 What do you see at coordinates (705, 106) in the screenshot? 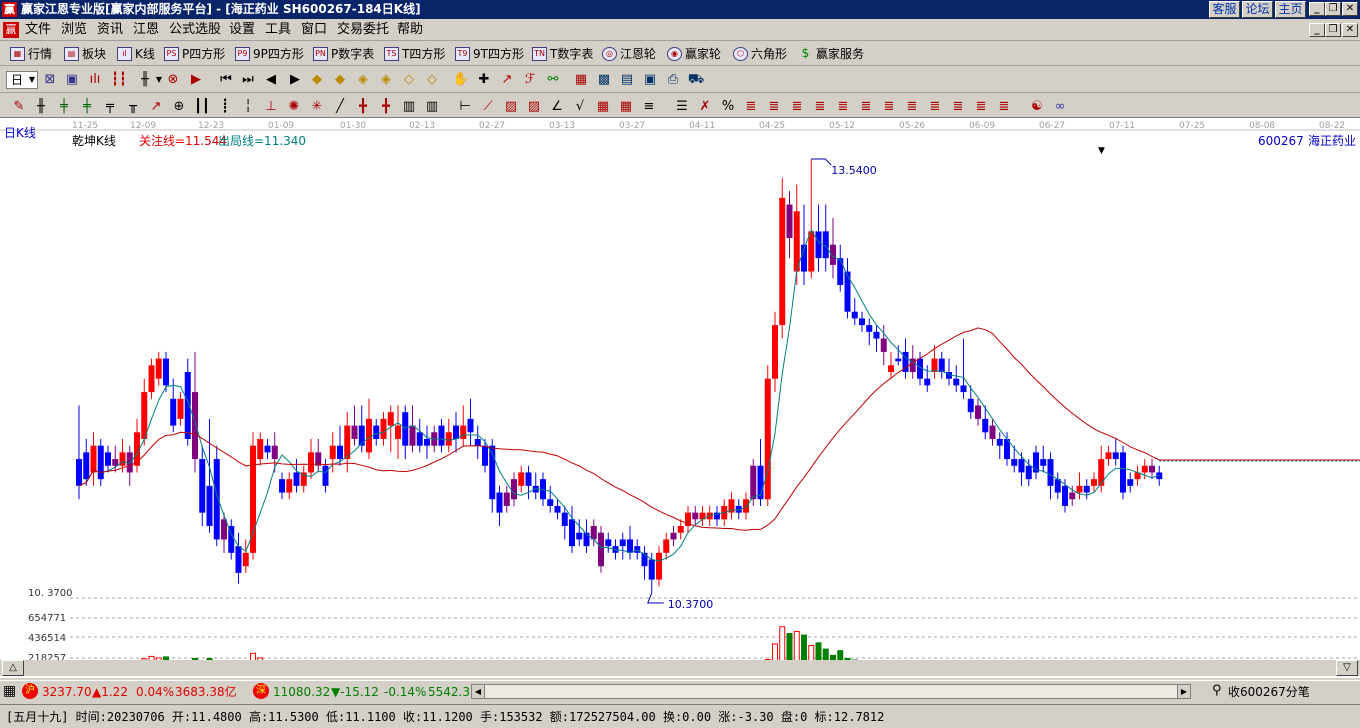
I see `percent-fan-icon: ✗` at bounding box center [705, 106].